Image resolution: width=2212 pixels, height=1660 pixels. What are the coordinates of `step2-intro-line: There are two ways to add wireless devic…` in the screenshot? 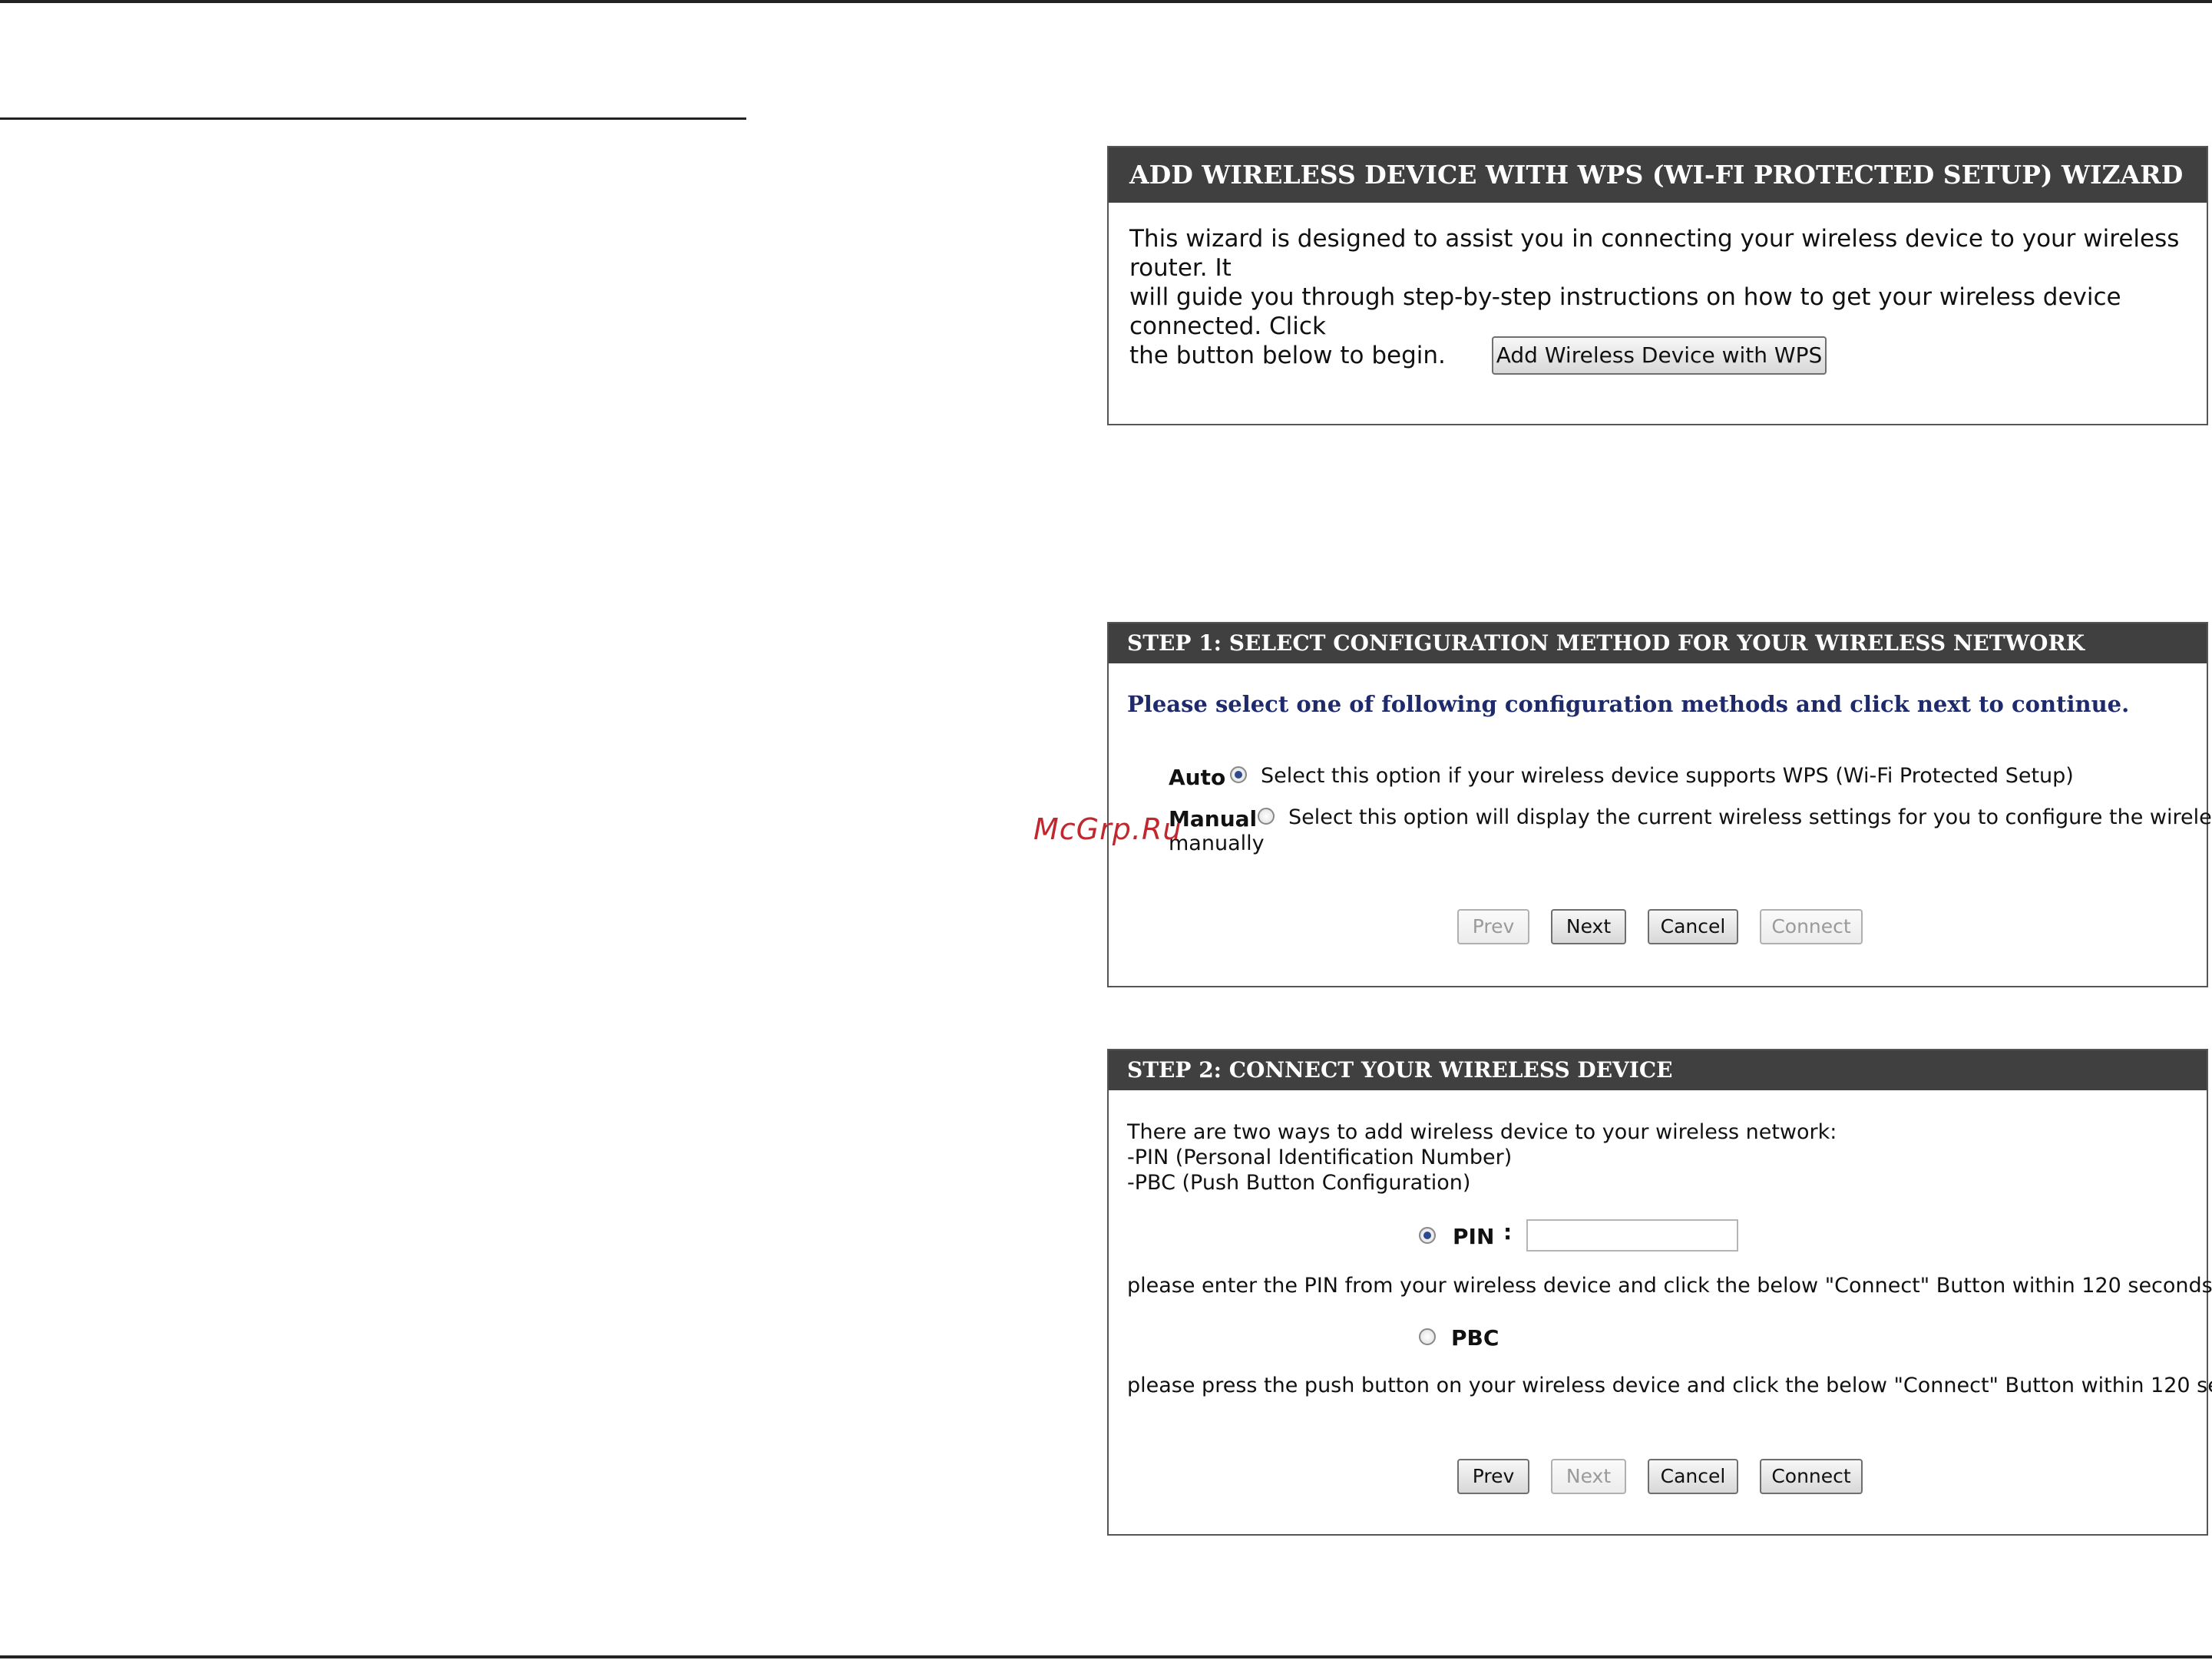 It's located at (1482, 1132).